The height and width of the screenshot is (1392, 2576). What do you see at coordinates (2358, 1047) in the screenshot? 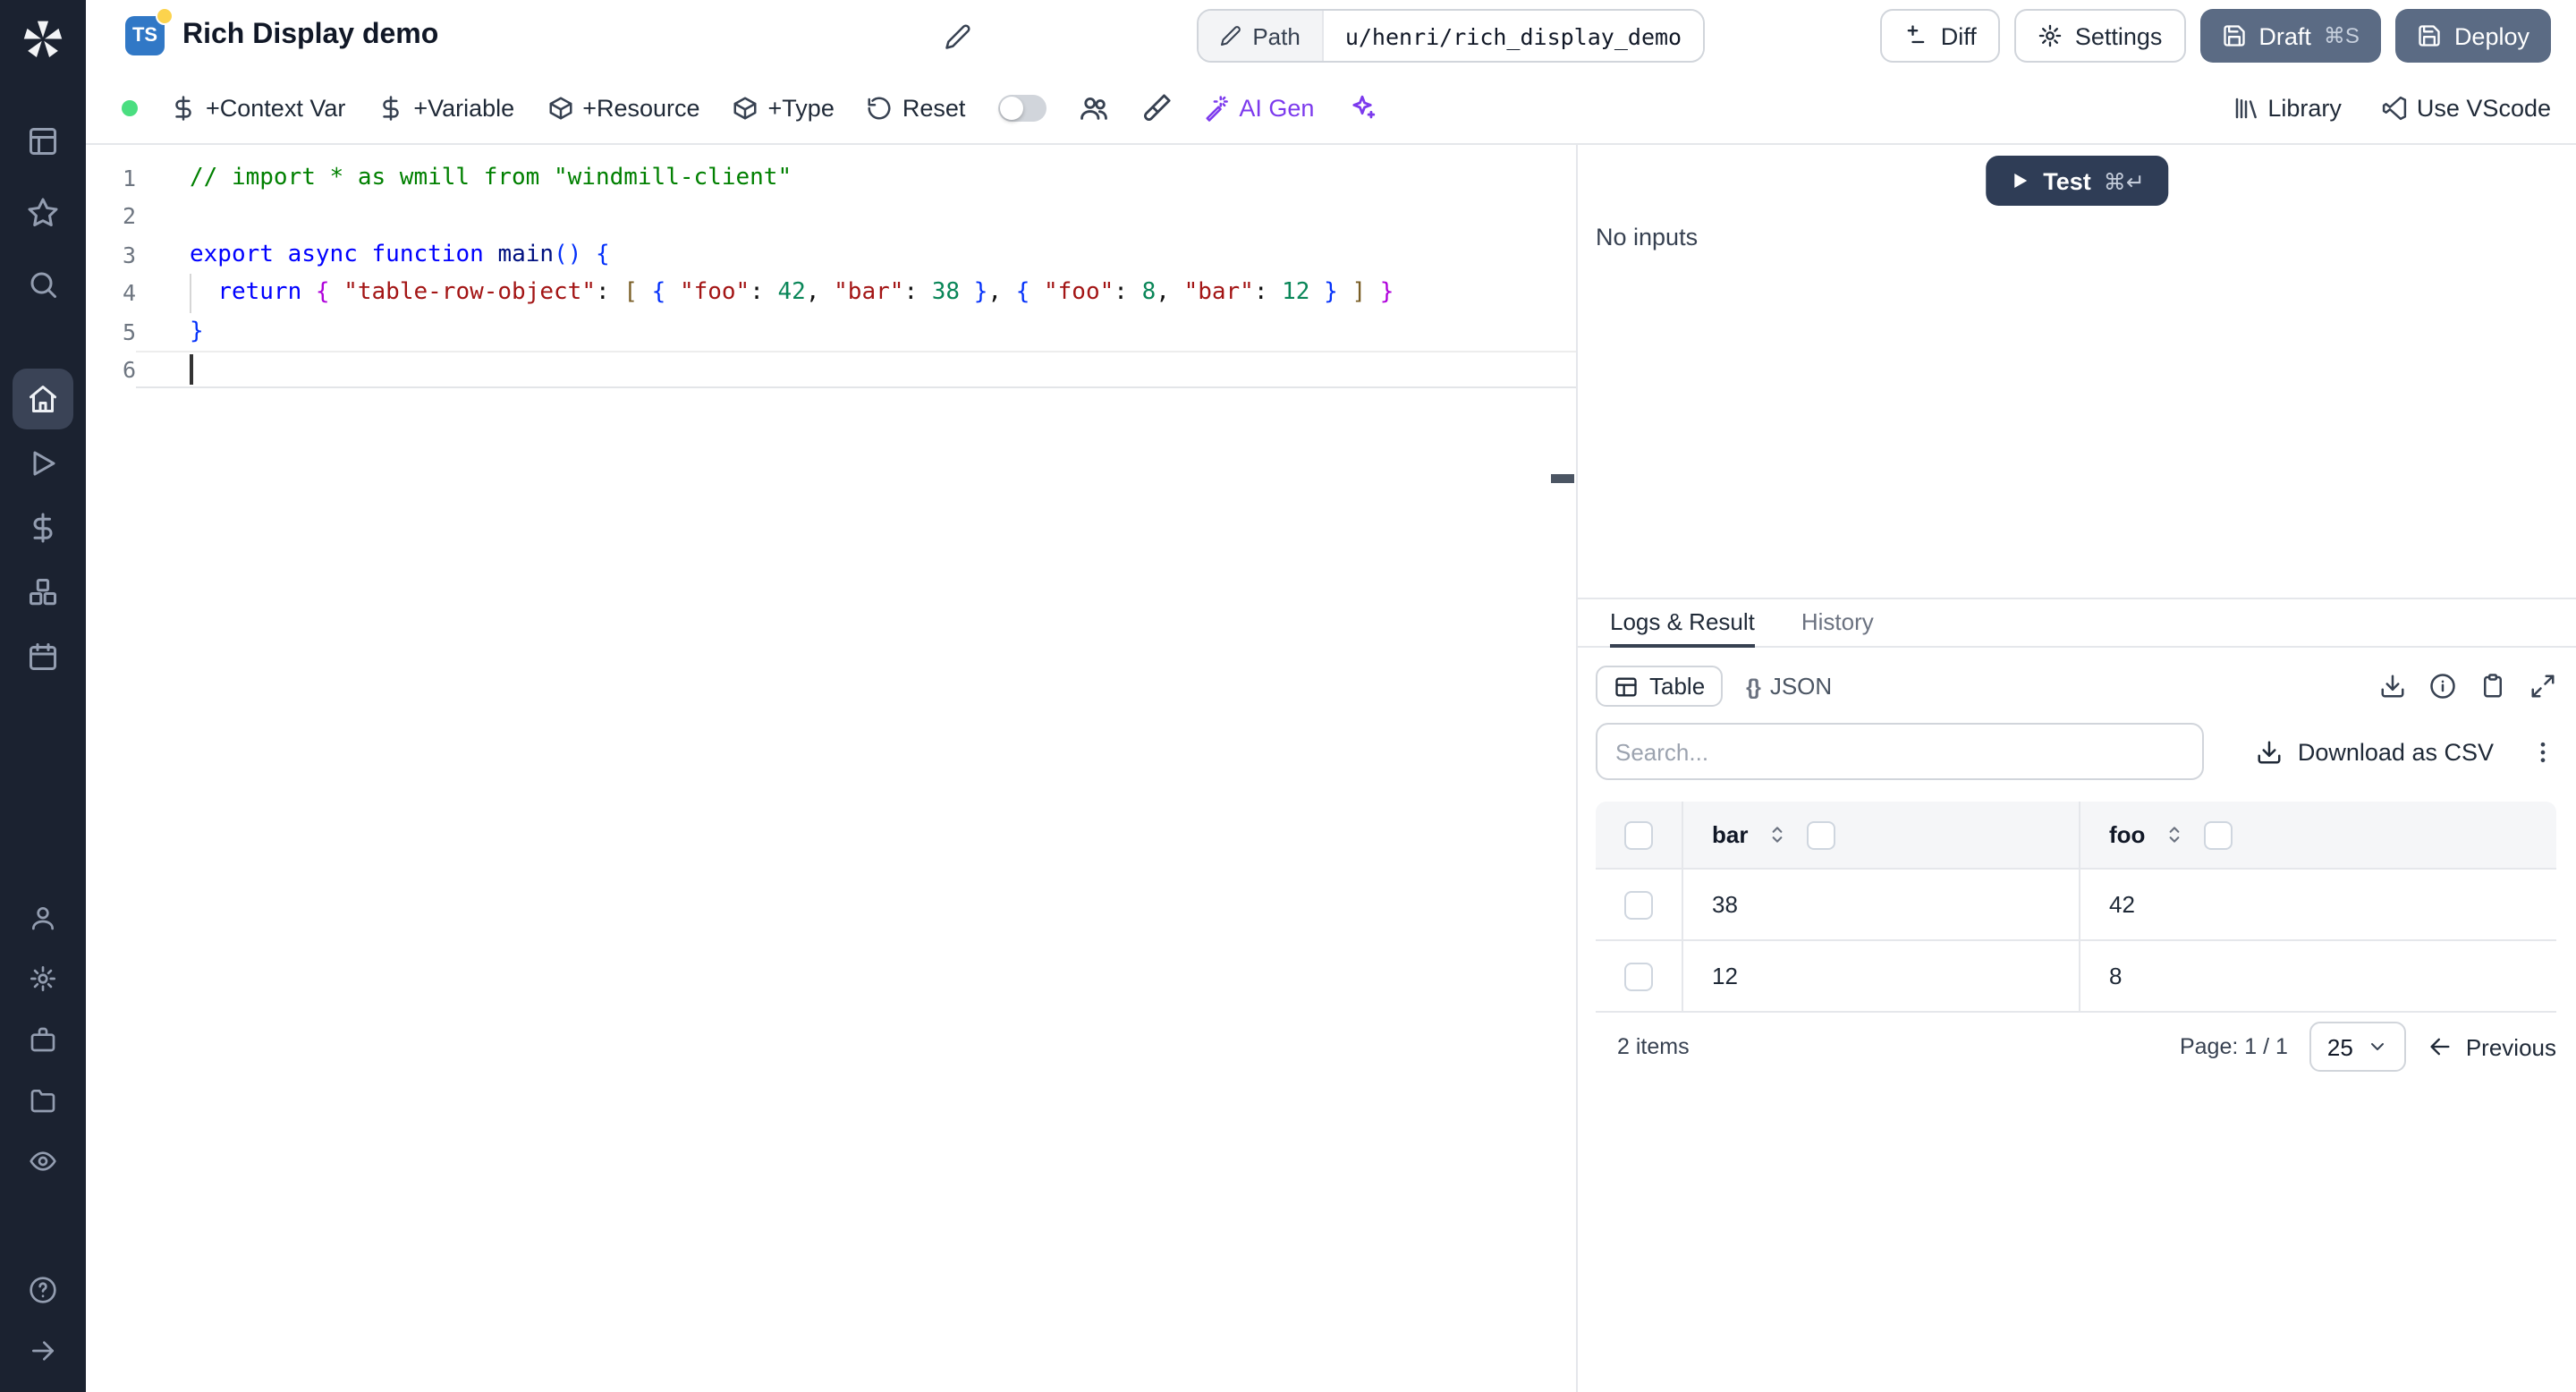
I see `page-size-select: 25` at bounding box center [2358, 1047].